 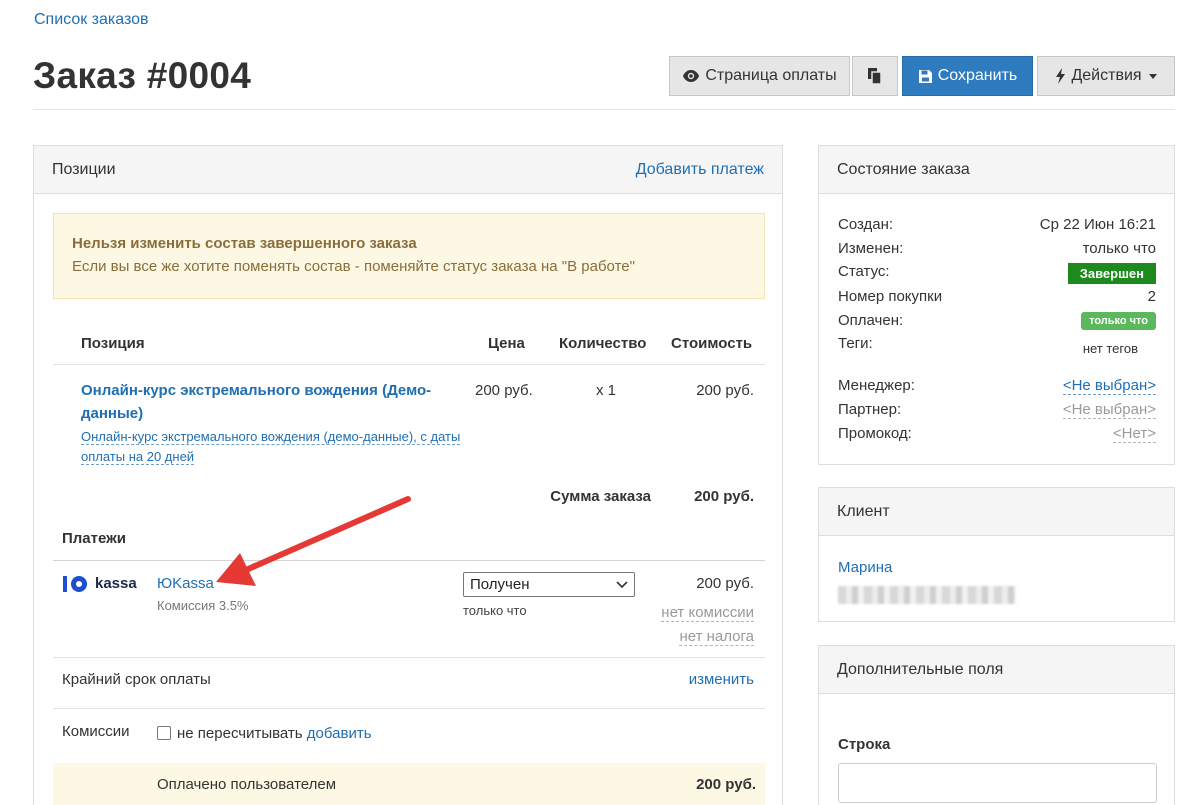 I want to click on promo-select-link: <Нет>, so click(x=1134, y=434).